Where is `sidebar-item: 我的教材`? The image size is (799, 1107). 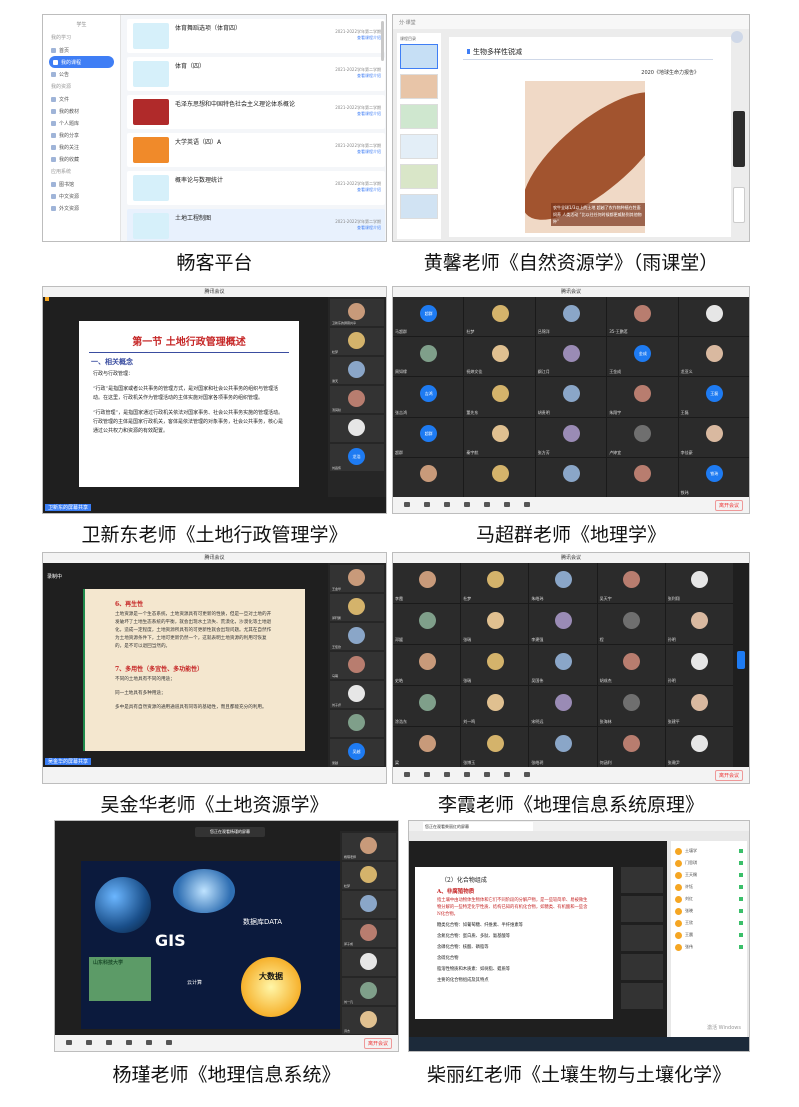
sidebar-item: 我的教材 is located at coordinates (81, 111).